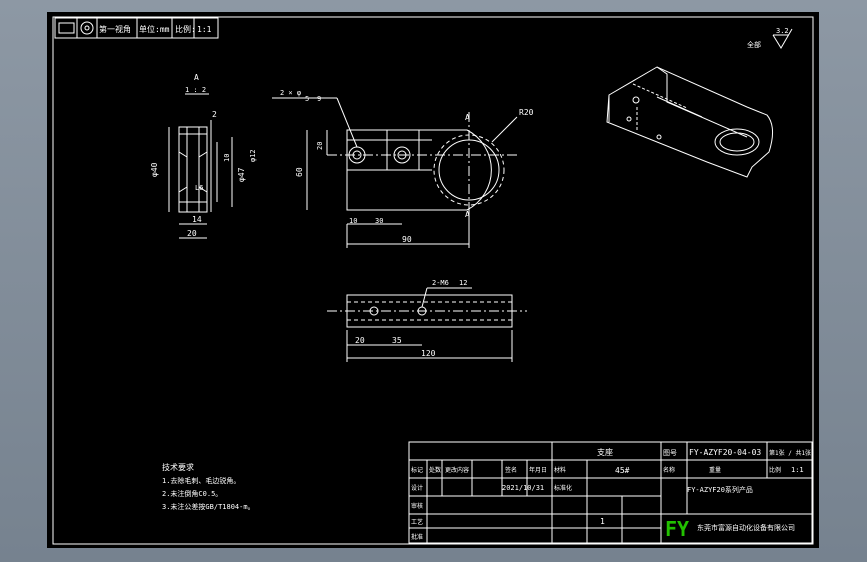 The image size is (867, 562). What do you see at coordinates (622, 470) in the screenshot?
I see `title-material: 45#` at bounding box center [622, 470].